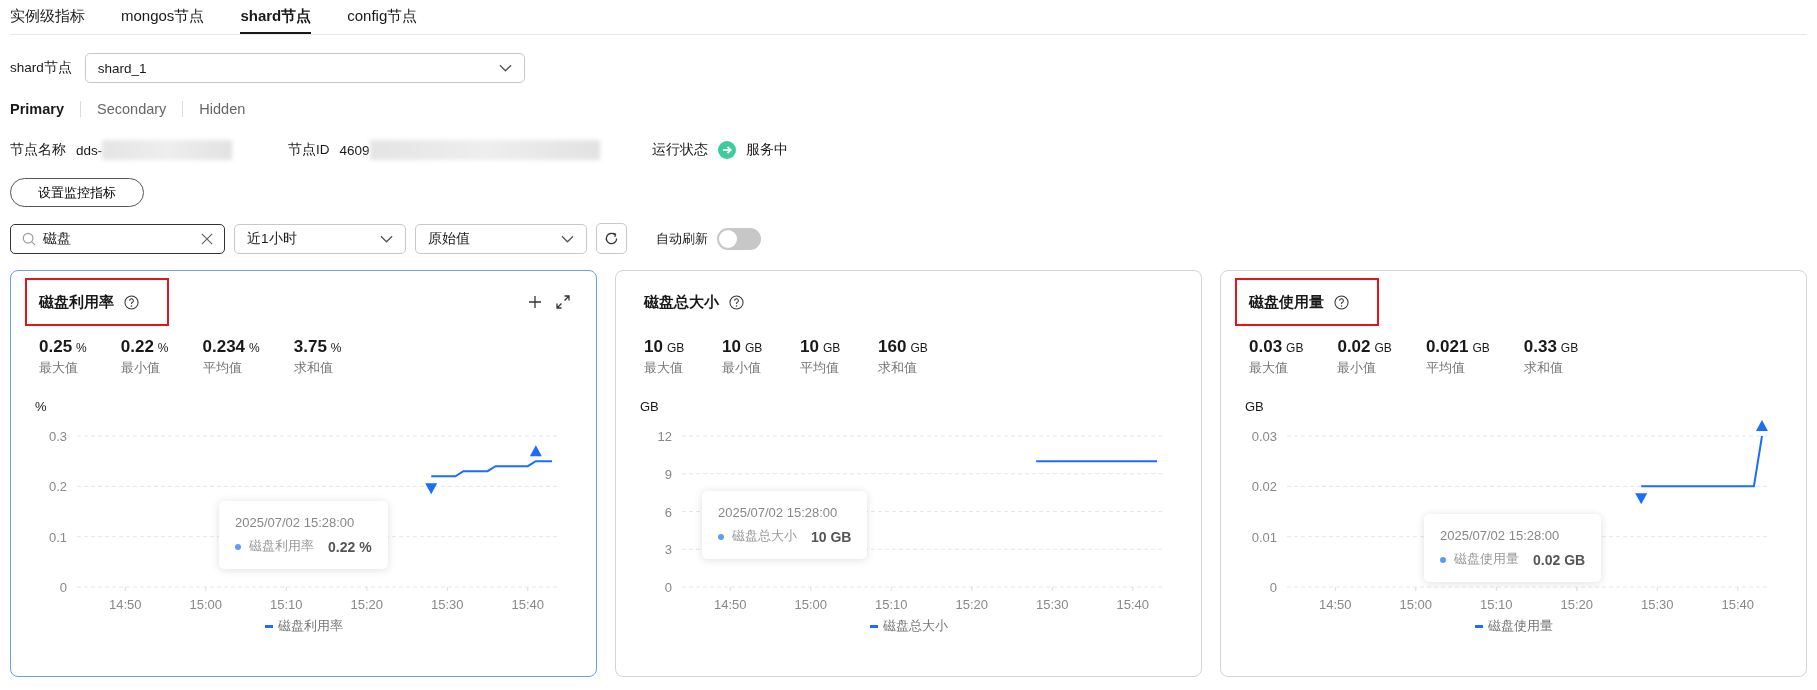 Image resolution: width=1817 pixels, height=690 pixels. What do you see at coordinates (89, 150) in the screenshot?
I see `info-value: dds-` at bounding box center [89, 150].